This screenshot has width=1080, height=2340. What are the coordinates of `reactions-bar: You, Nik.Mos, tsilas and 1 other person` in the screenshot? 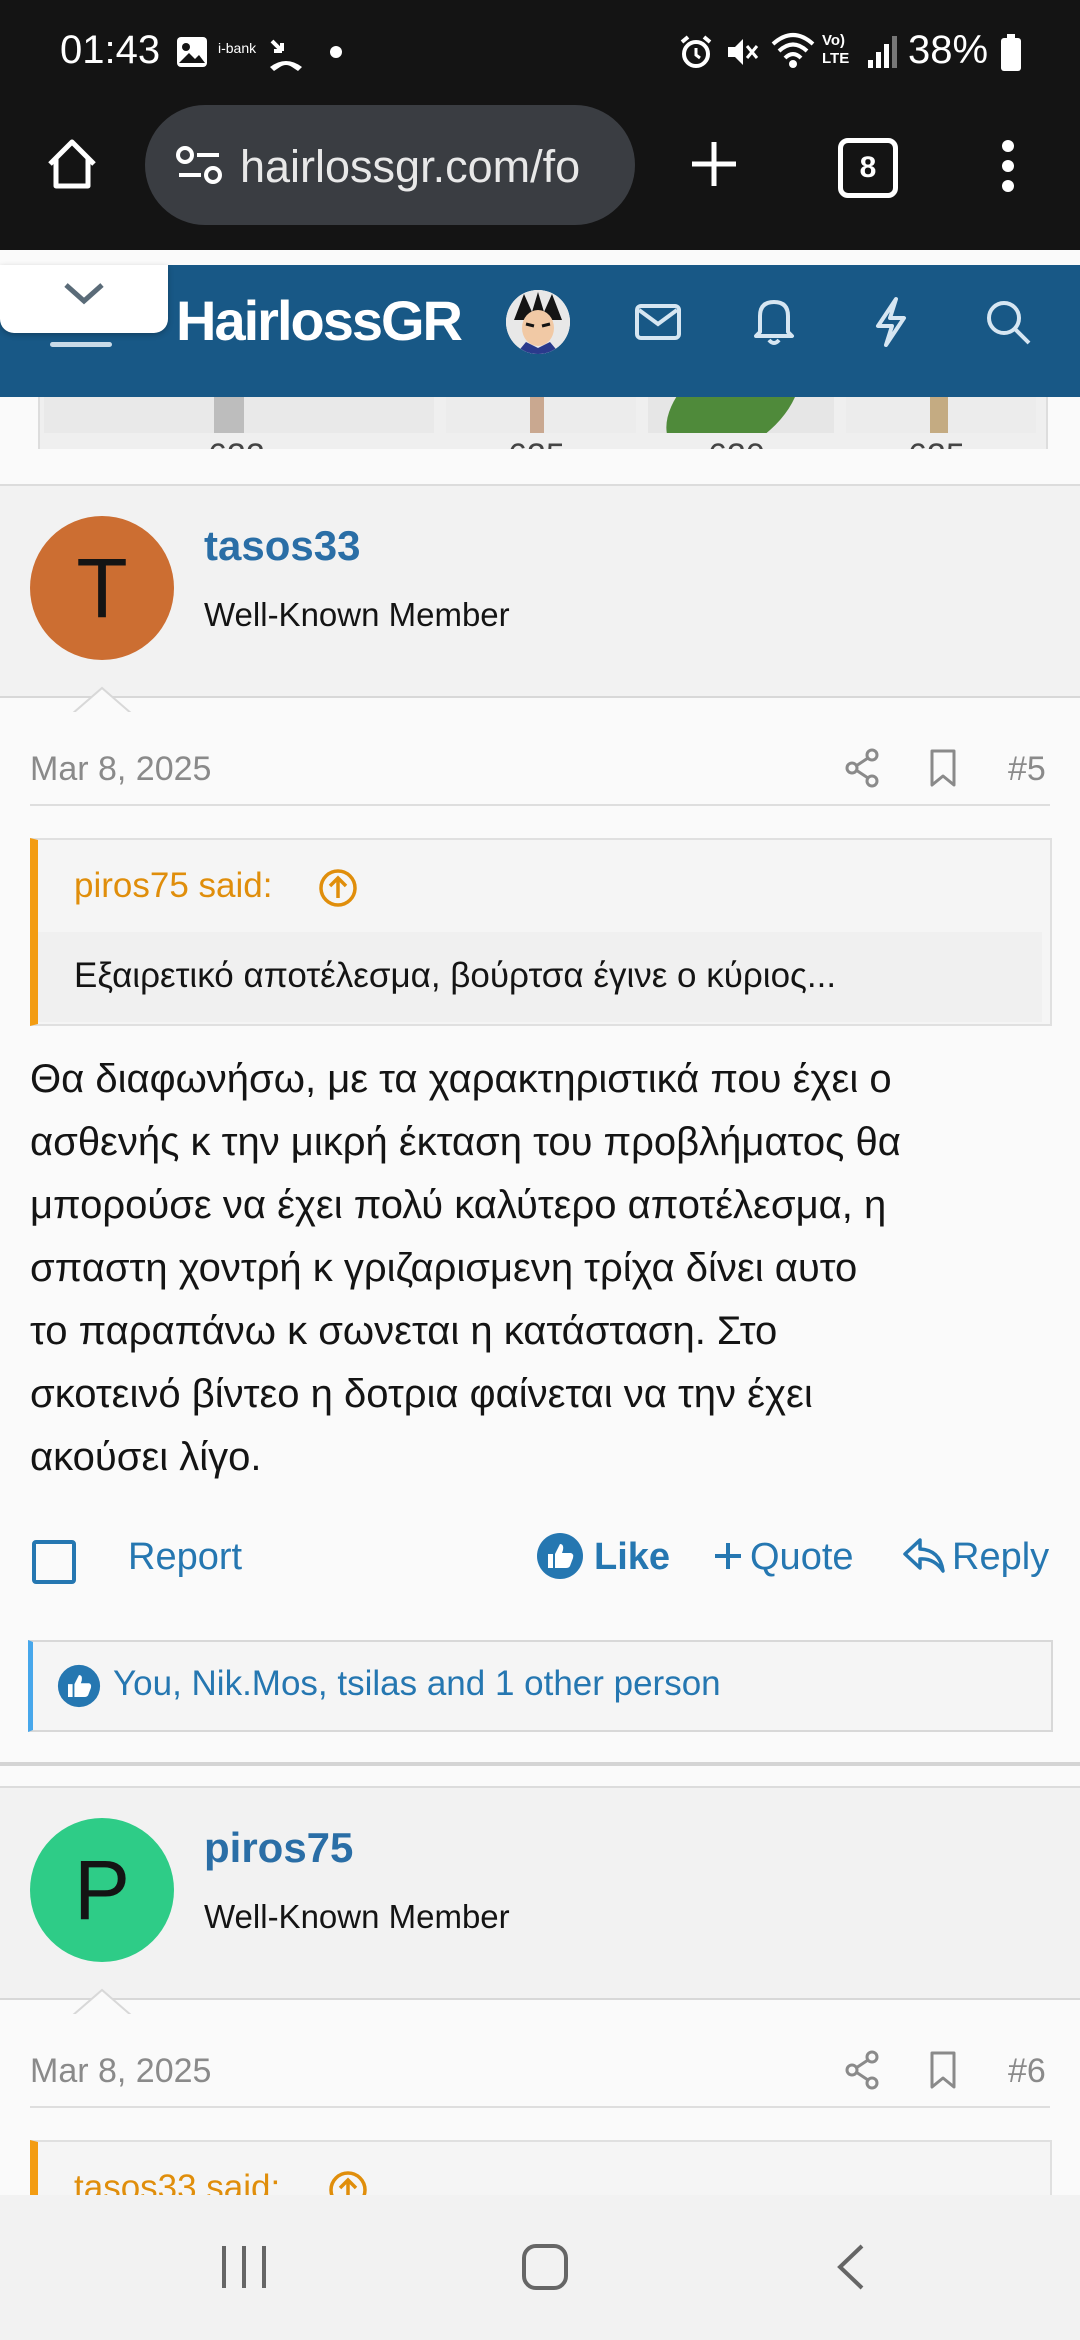 It's located at (540, 1686).